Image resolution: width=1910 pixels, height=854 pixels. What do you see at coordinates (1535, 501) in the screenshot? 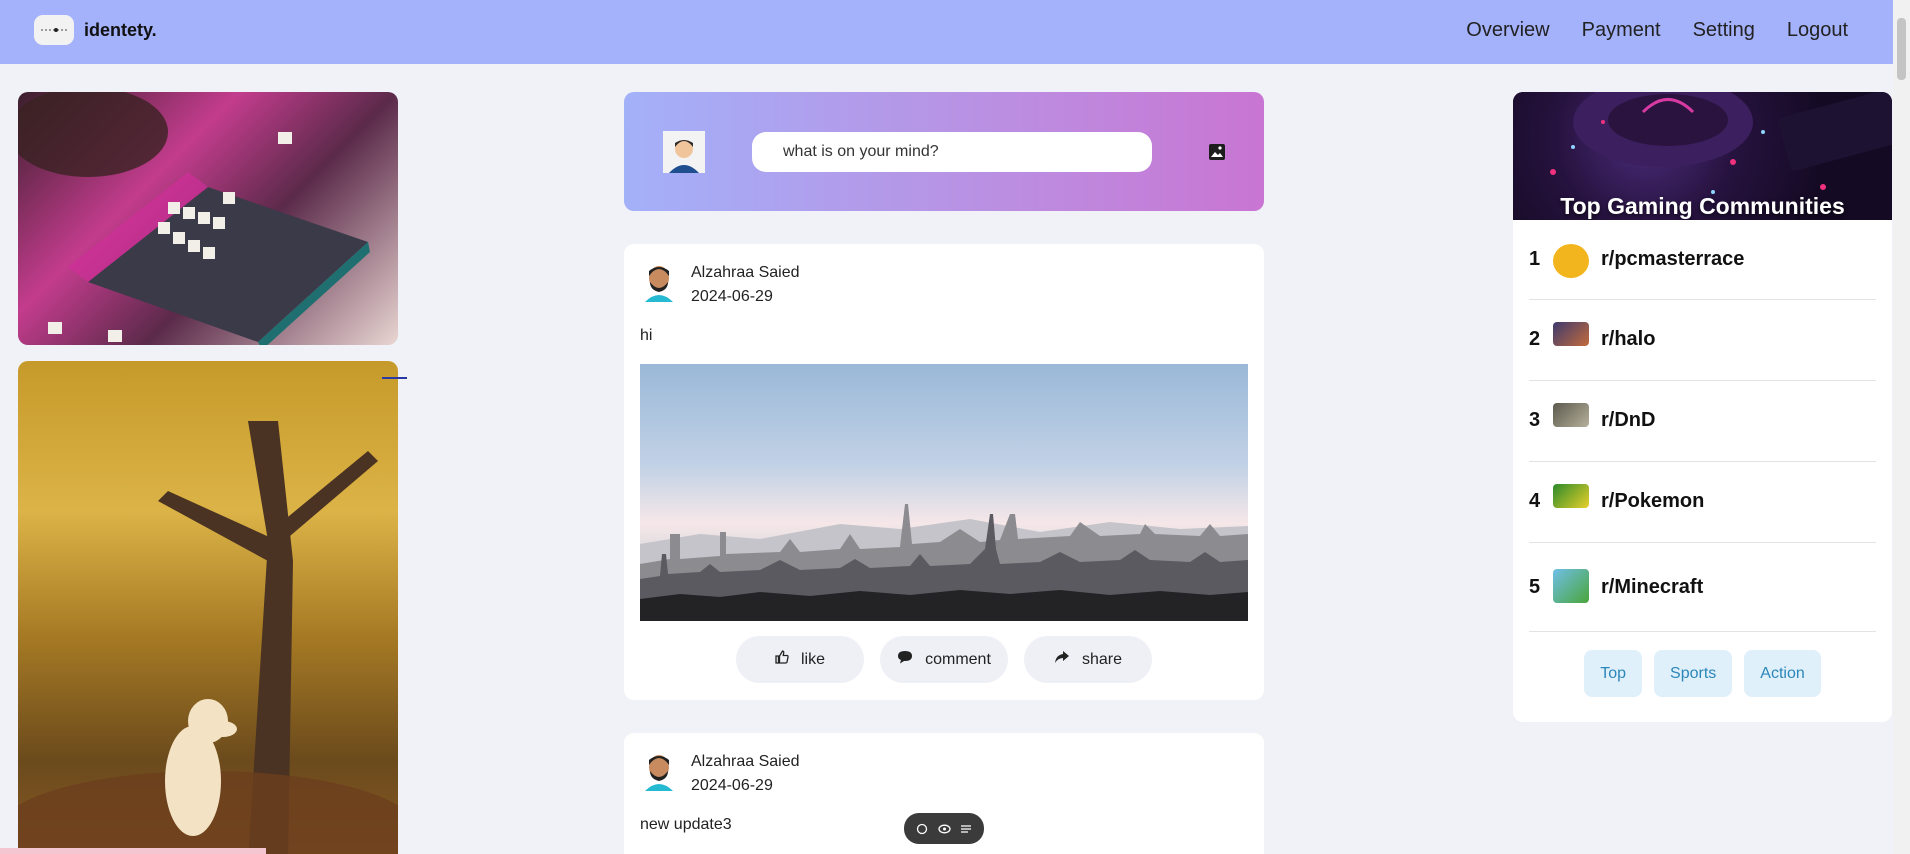
I see `community-rank: 4` at bounding box center [1535, 501].